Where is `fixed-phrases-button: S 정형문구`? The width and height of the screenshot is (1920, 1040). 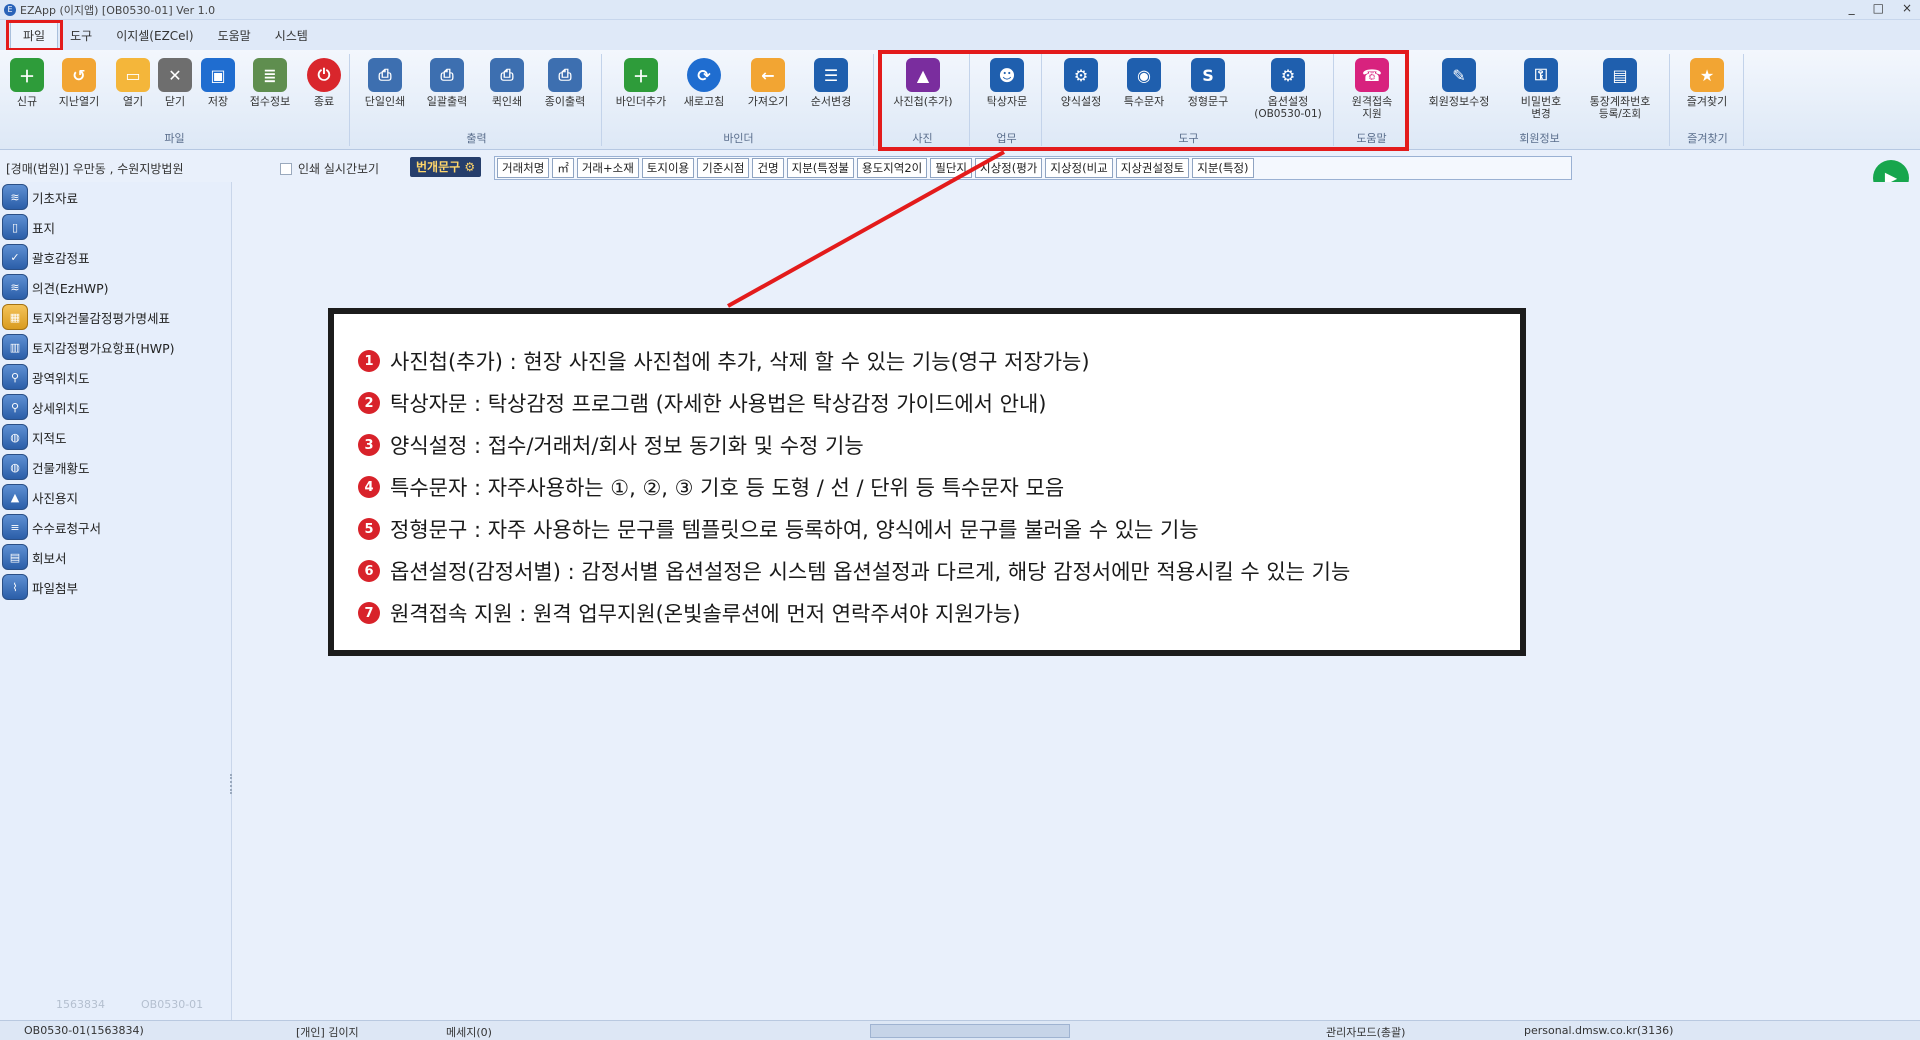
fixed-phrases-button: S 정형문구 is located at coordinates (1208, 83).